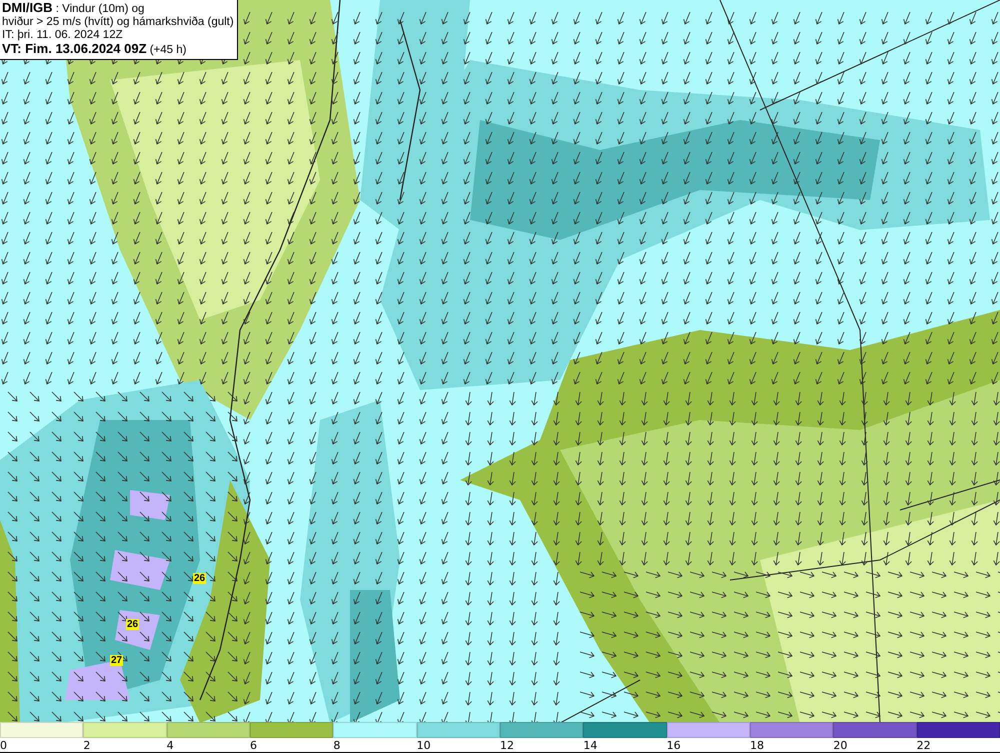 Image resolution: width=1000 pixels, height=753 pixels. Describe the element at coordinates (507, 745) in the screenshot. I see `legend-label: 12` at that location.